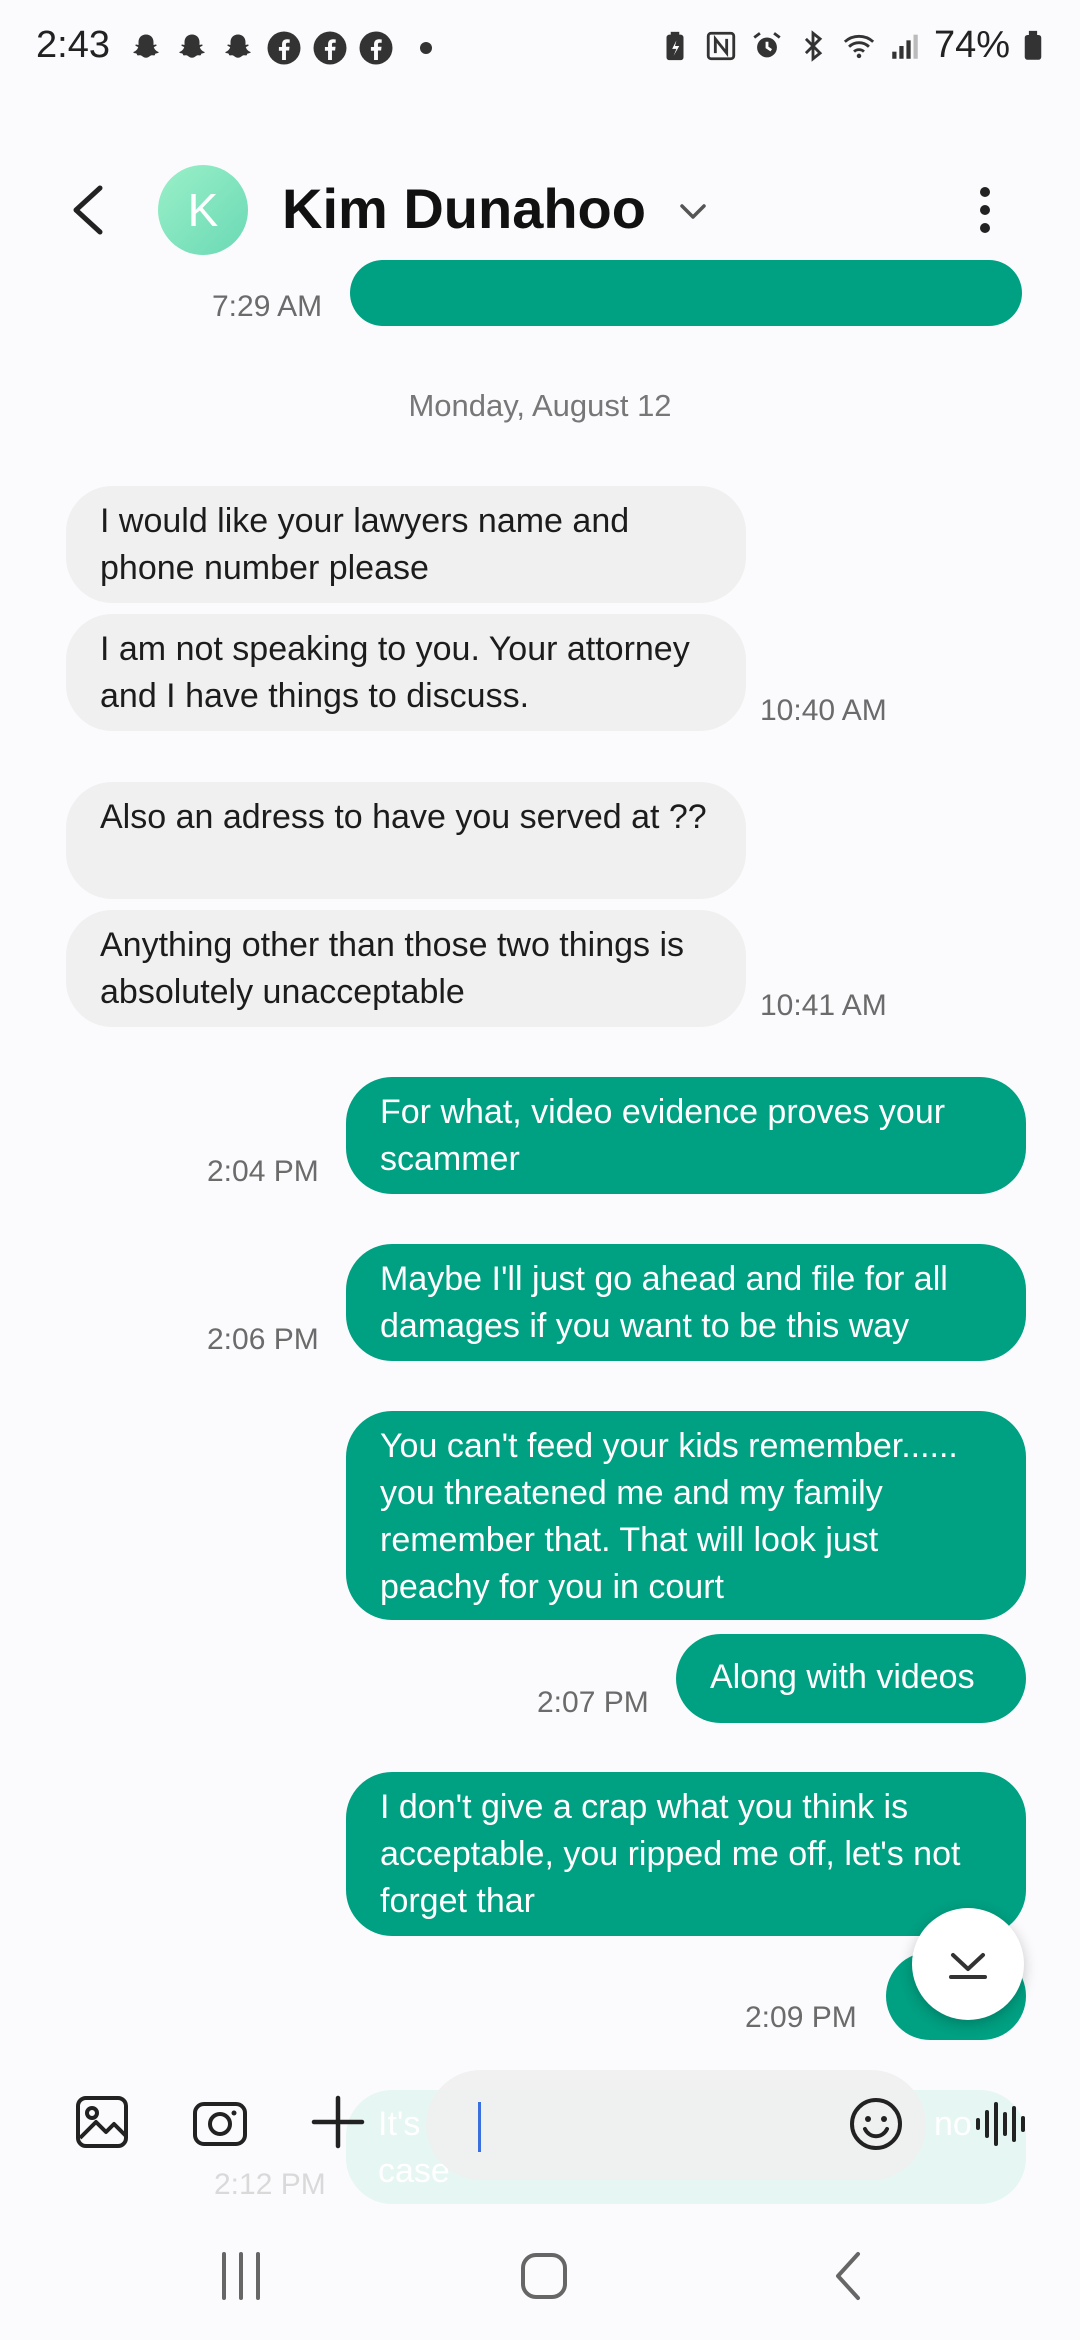 The image size is (1080, 2340). Describe the element at coordinates (241, 2276) in the screenshot. I see `recent-apps-icon` at that location.